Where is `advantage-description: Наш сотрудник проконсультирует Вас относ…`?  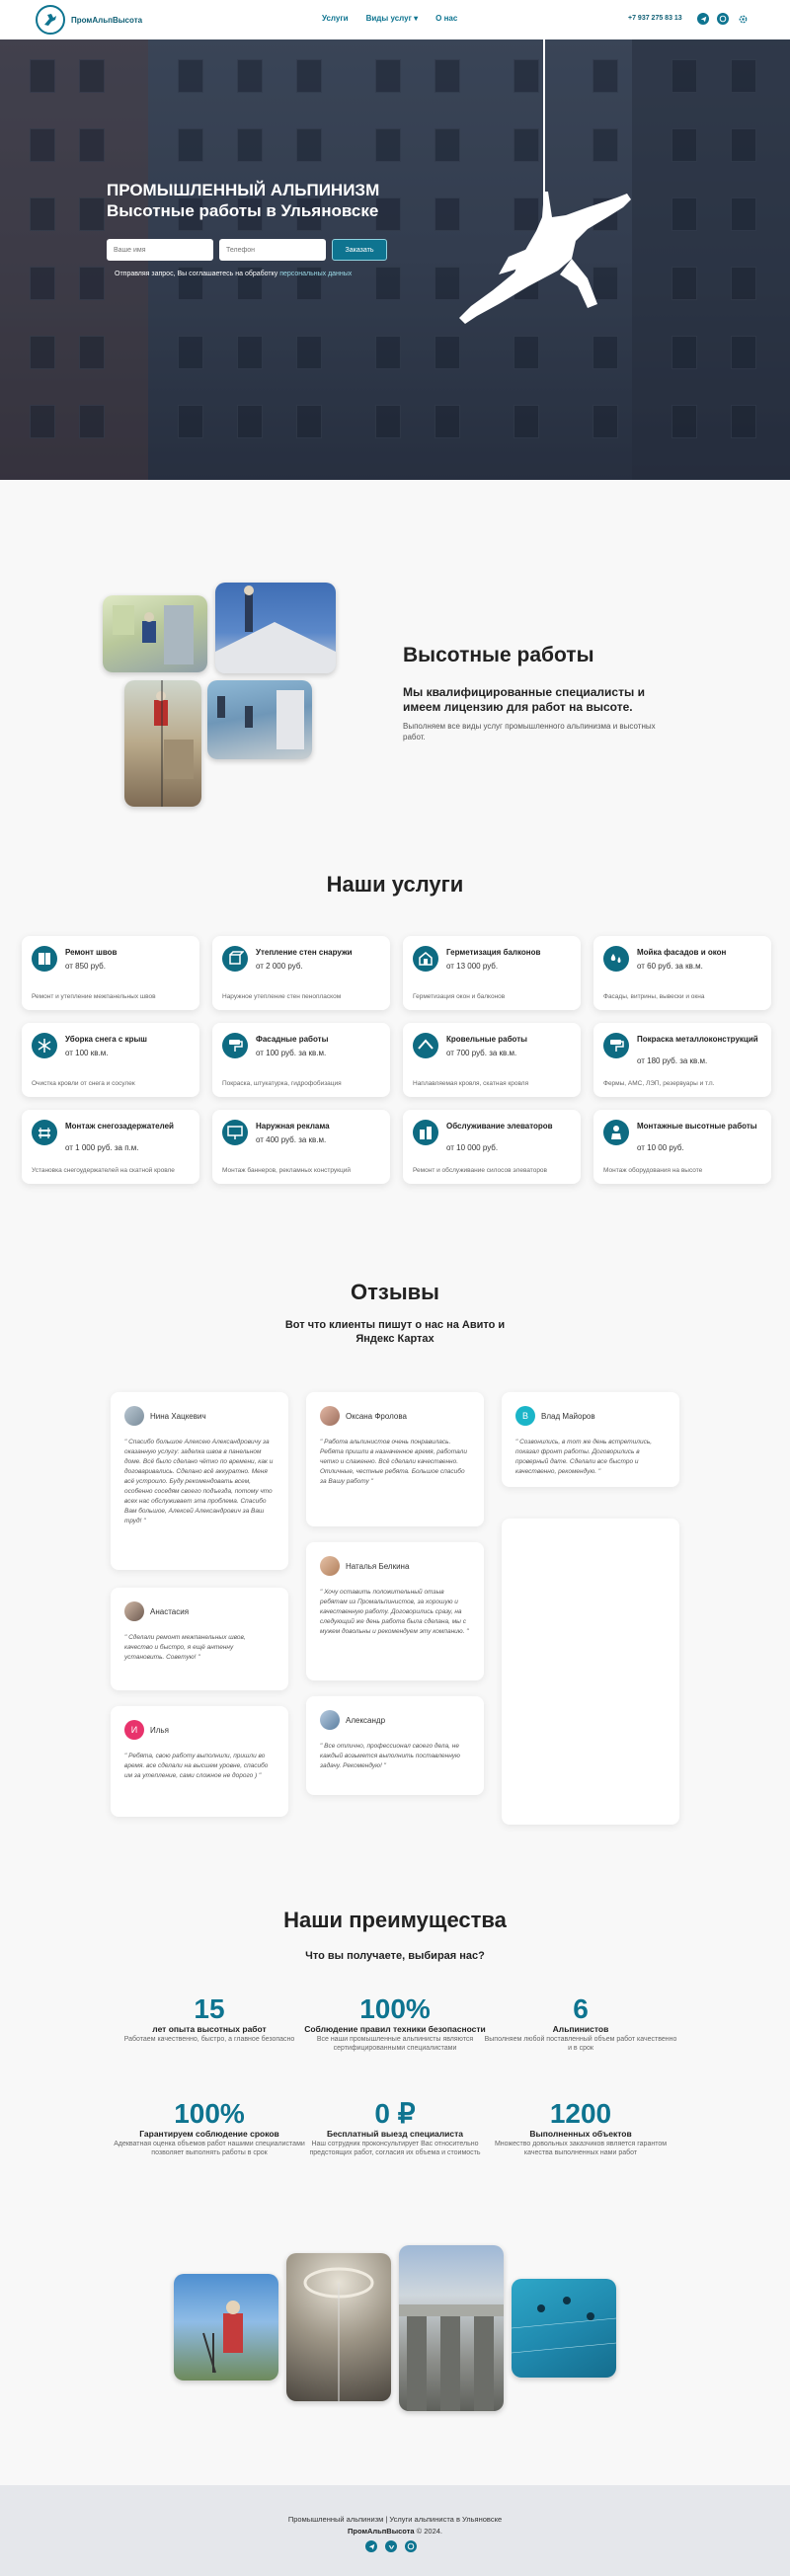 advantage-description: Наш сотрудник проконсультирует Вас относ… is located at coordinates (395, 2148).